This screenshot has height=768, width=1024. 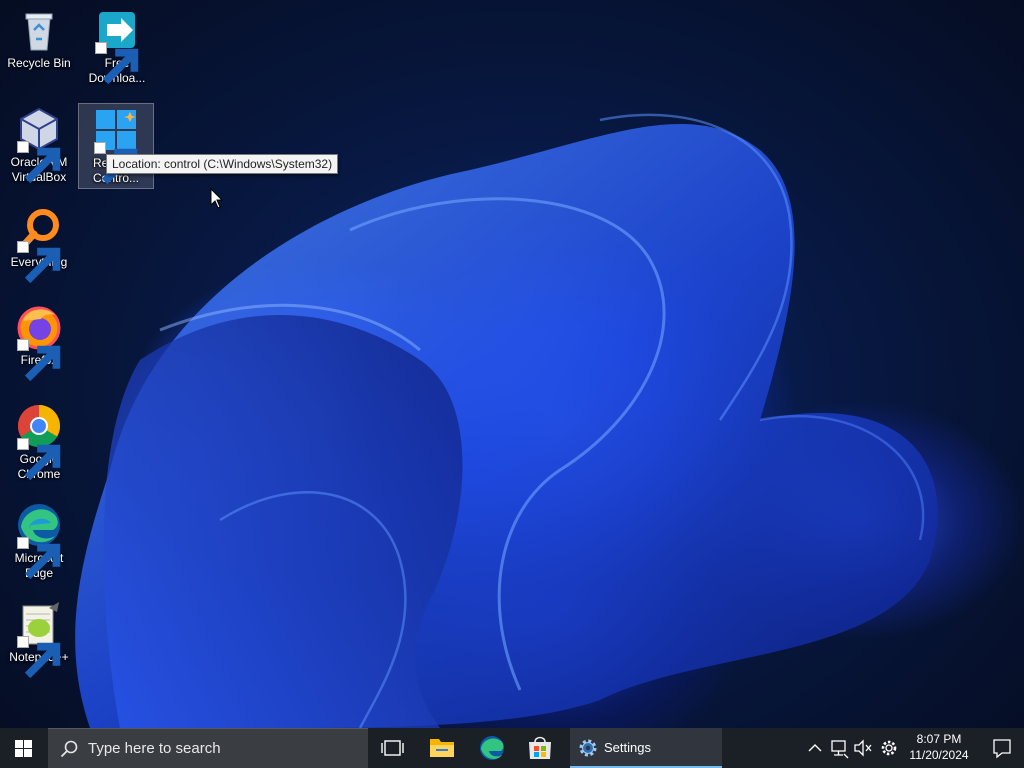 I want to click on desktop-icon-notepad-plus-plus: Notepad++, so click(x=39, y=639).